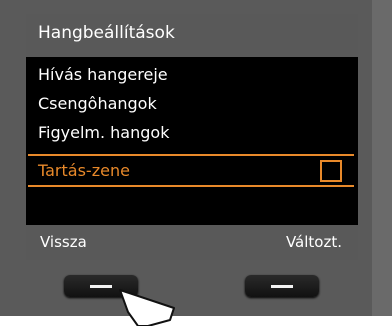  I want to click on phone-bezel, so click(382, 158).